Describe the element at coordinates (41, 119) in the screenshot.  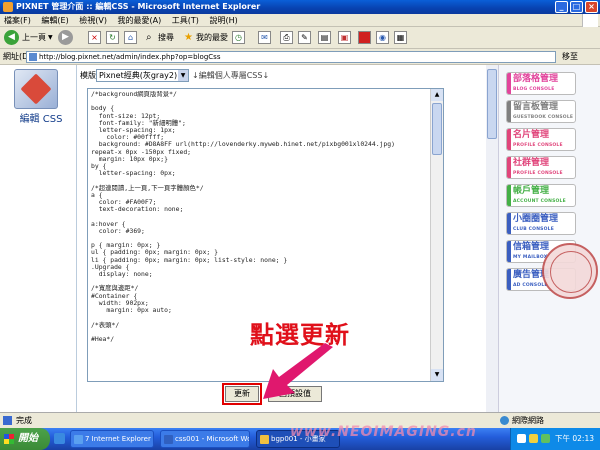
I see `edit-css-heading: 編輯 CSS` at that location.